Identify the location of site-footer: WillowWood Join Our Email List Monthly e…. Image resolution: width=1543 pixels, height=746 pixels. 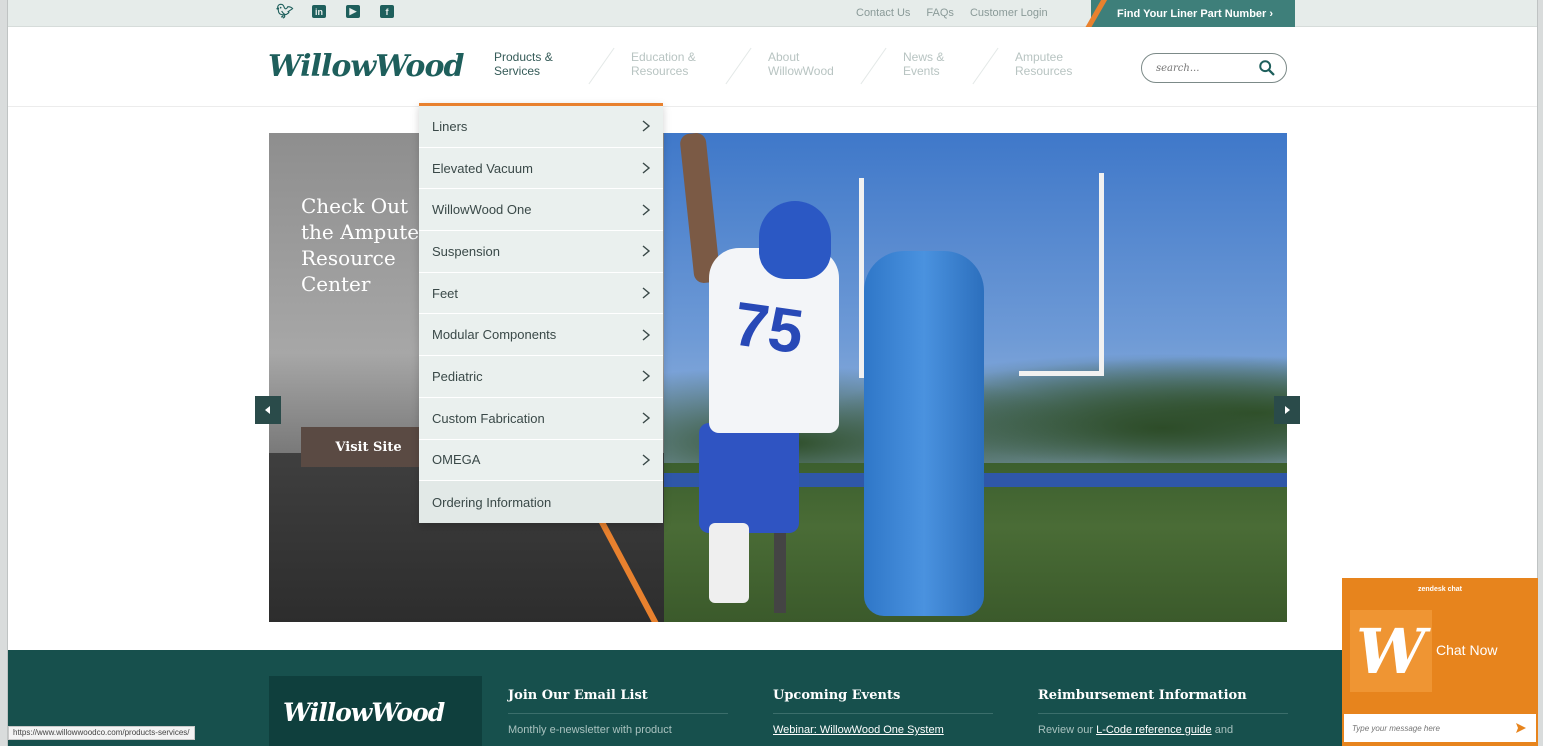
(772, 698).